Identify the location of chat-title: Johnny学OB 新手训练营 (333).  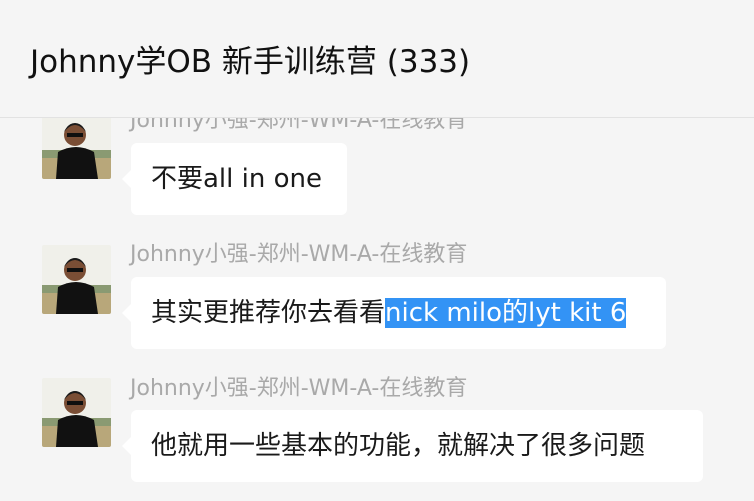
(250, 62).